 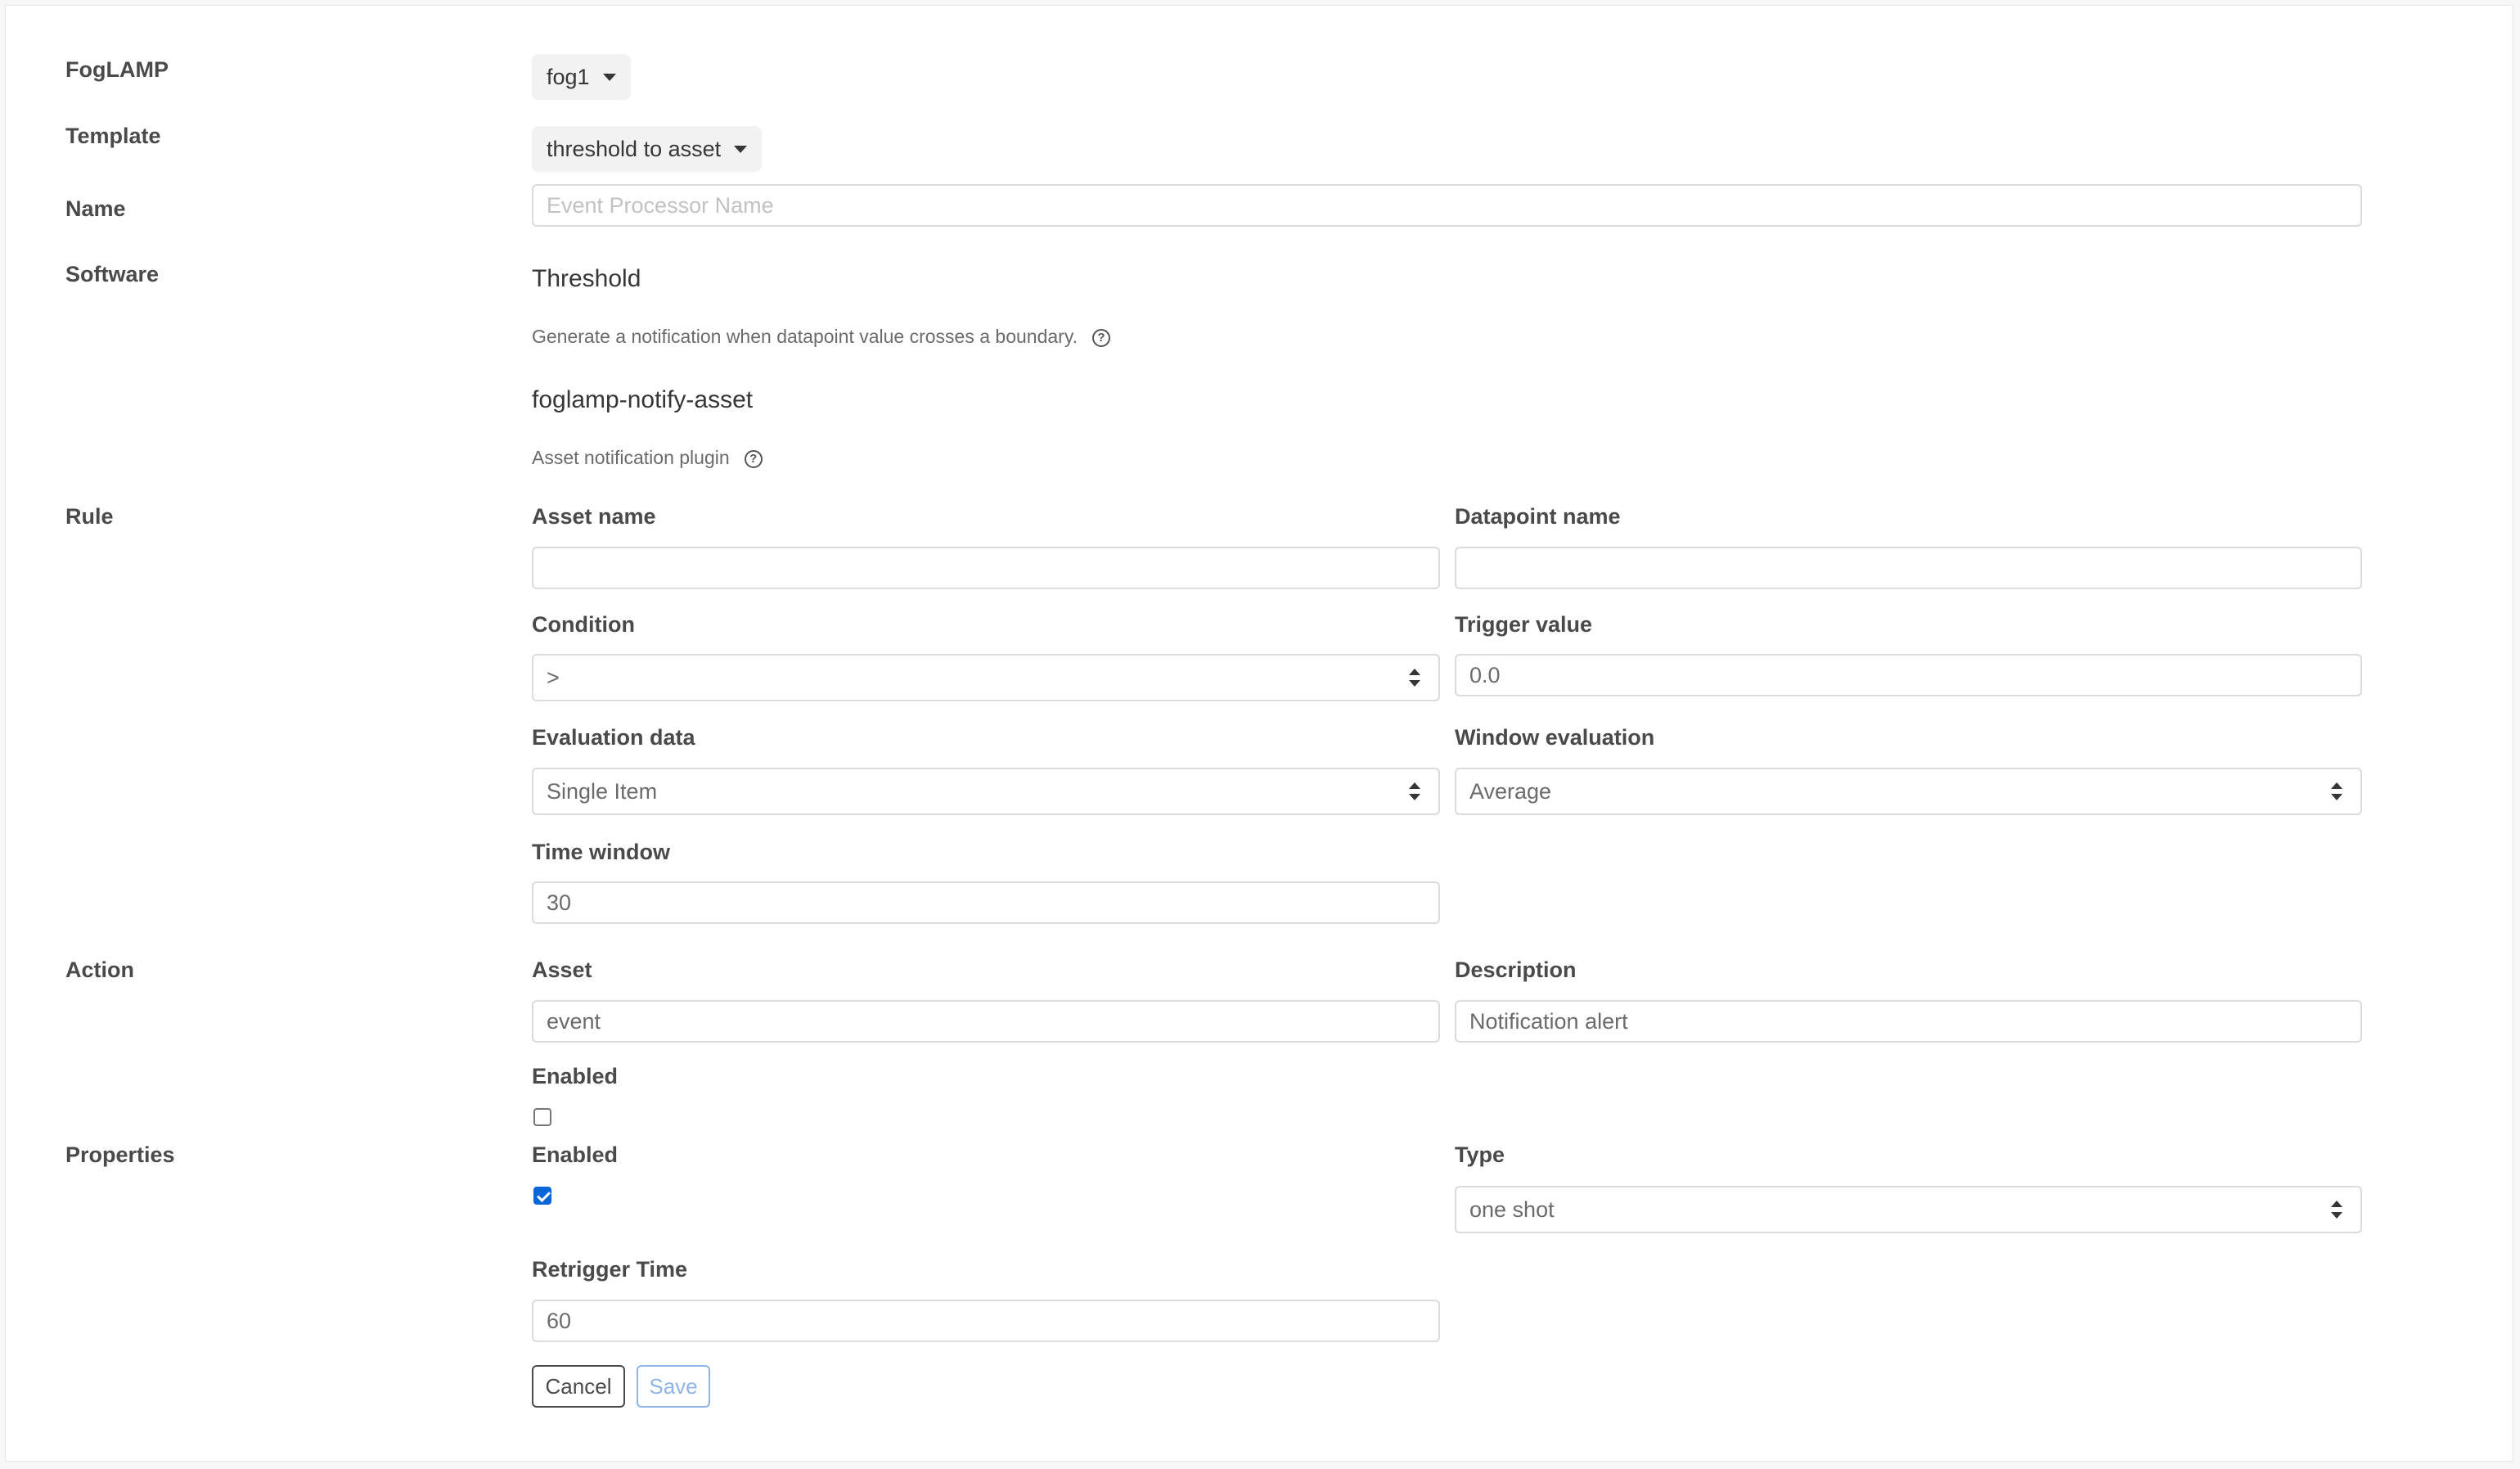 What do you see at coordinates (96, 209) in the screenshot?
I see `section-label-name: Name` at bounding box center [96, 209].